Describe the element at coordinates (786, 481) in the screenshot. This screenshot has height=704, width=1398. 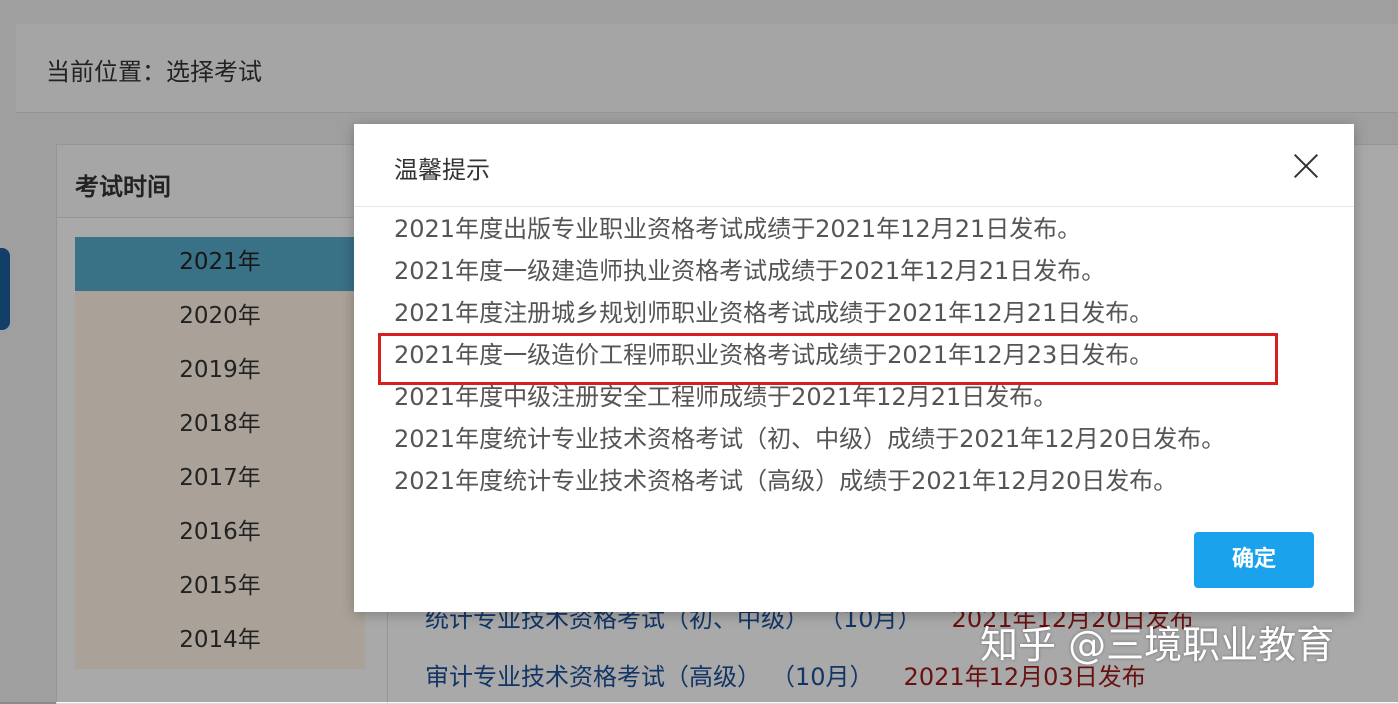
I see `notice-item: 2021年度统计专业技术资格考试（高级）成绩于2021年12月20日发布。` at that location.